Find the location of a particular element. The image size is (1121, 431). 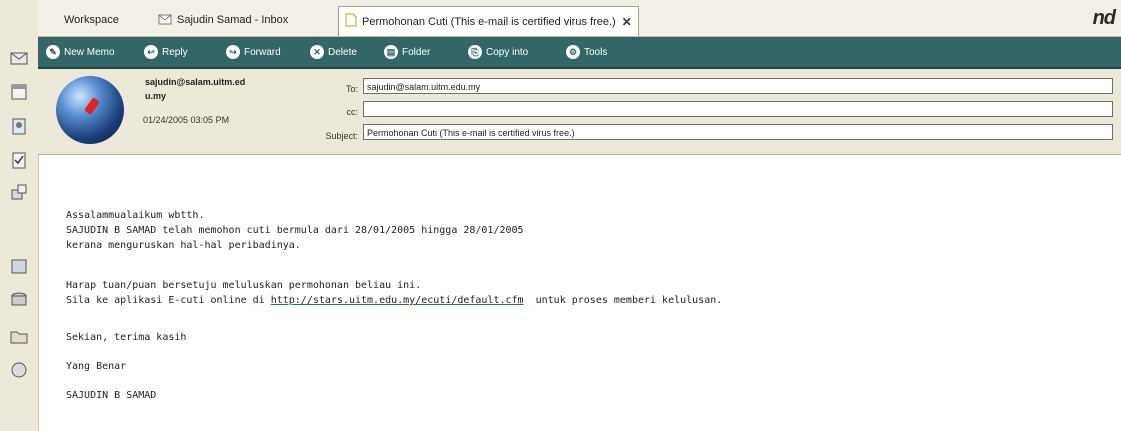

folder-icon is located at coordinates (19, 336).